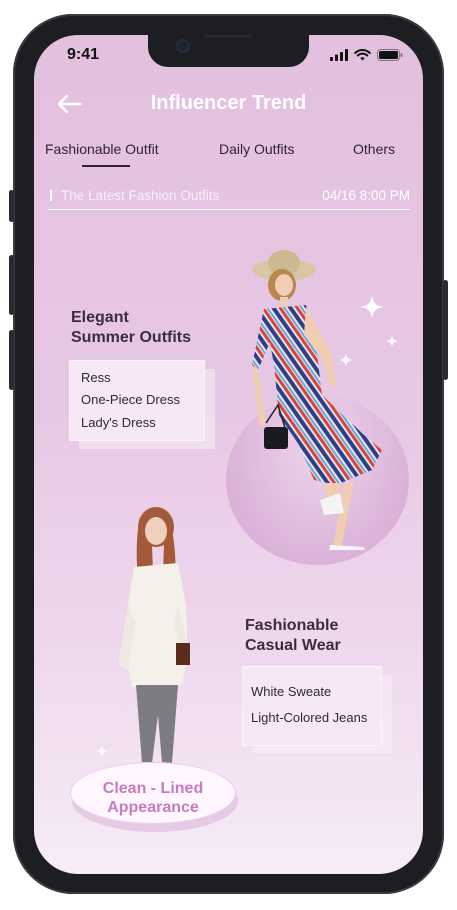 Image resolution: width=457 pixels, height=910 pixels. Describe the element at coordinates (374, 149) in the screenshot. I see `tab-others: Others` at that location.